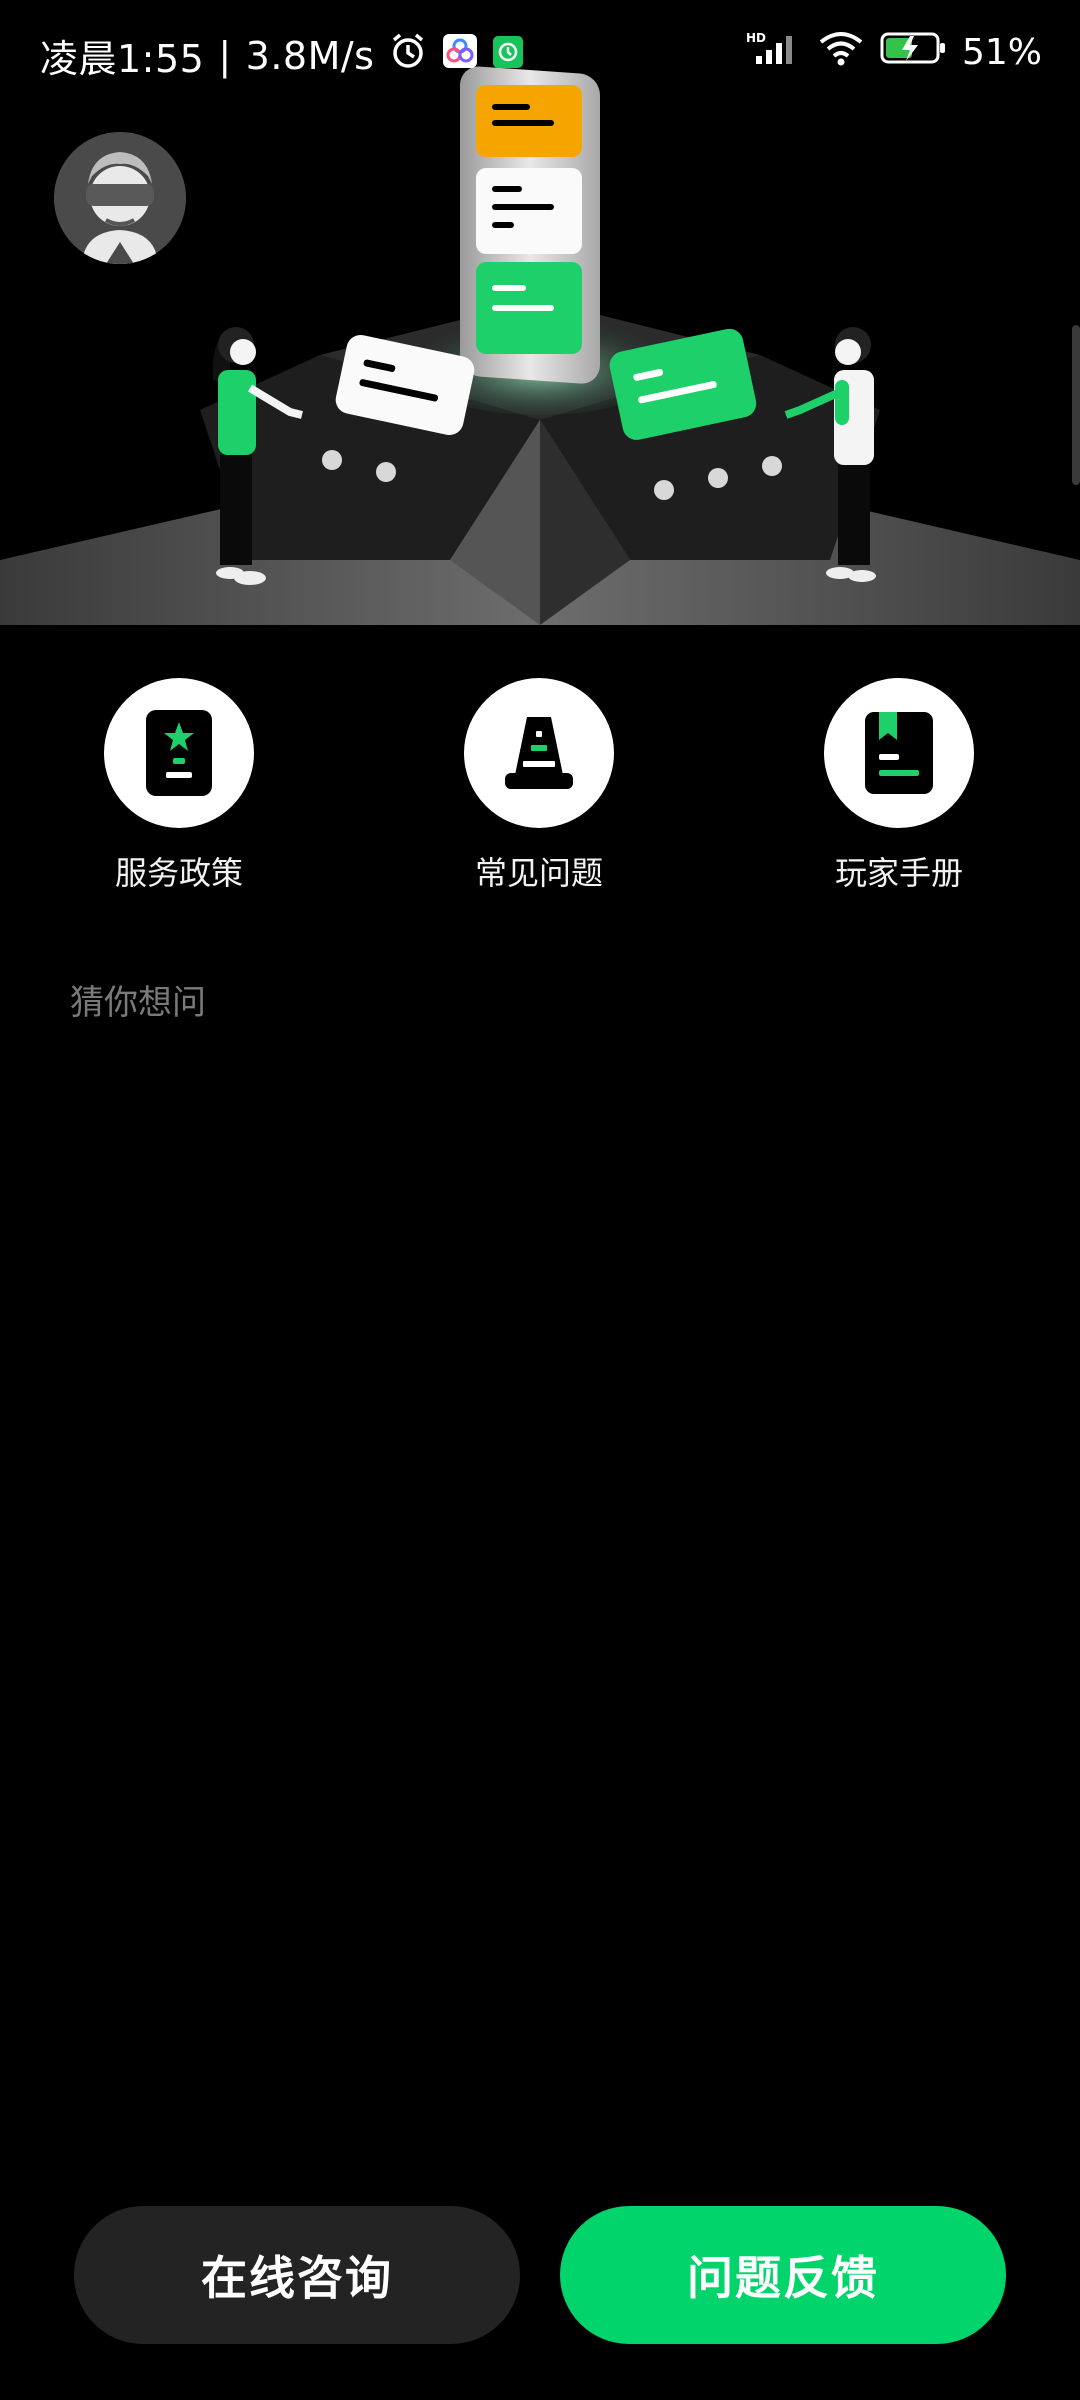 The width and height of the screenshot is (1080, 2400). I want to click on shortcut-service-policy: 服务政策, so click(179, 786).